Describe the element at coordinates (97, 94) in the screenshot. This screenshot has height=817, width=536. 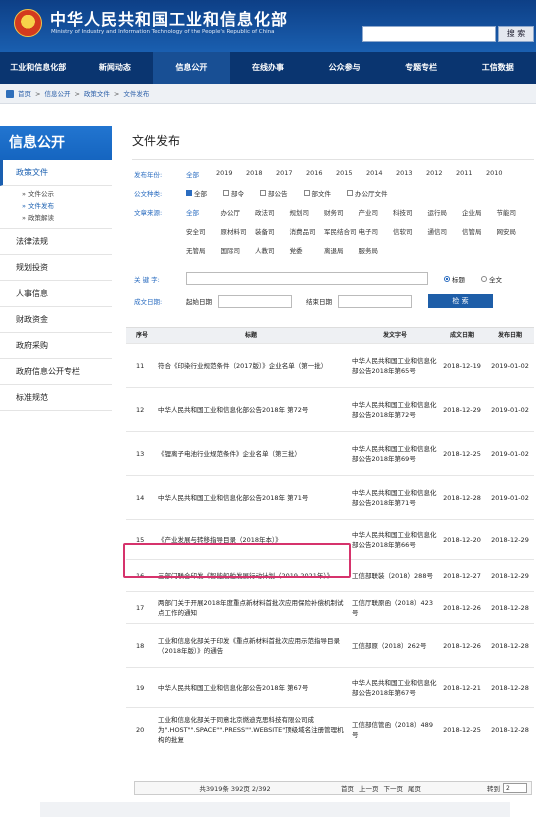
I see `breadcrumb-policy: 政策文件` at that location.